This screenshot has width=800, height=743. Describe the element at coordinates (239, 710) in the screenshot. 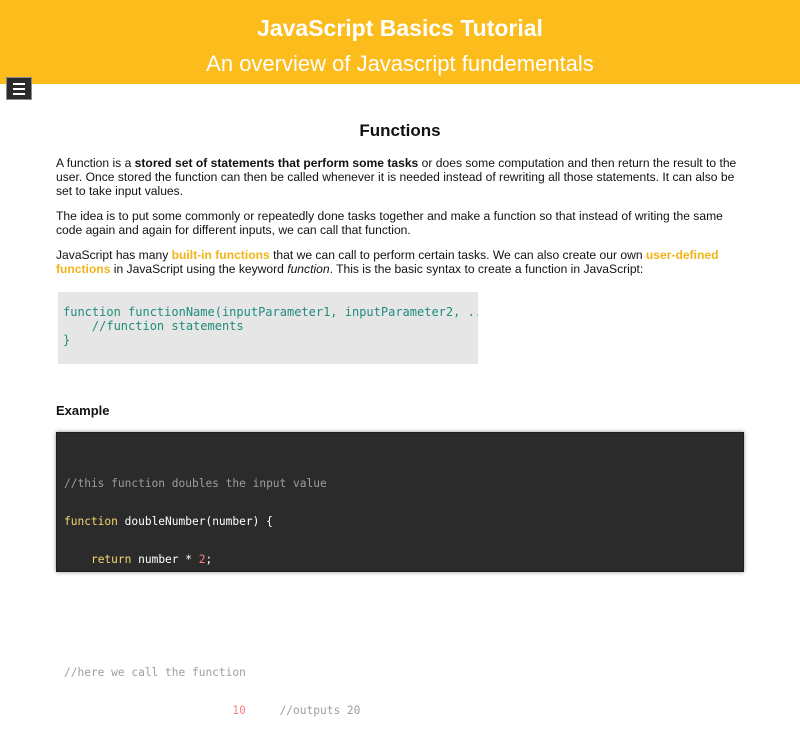

I see `code-number: 10` at that location.